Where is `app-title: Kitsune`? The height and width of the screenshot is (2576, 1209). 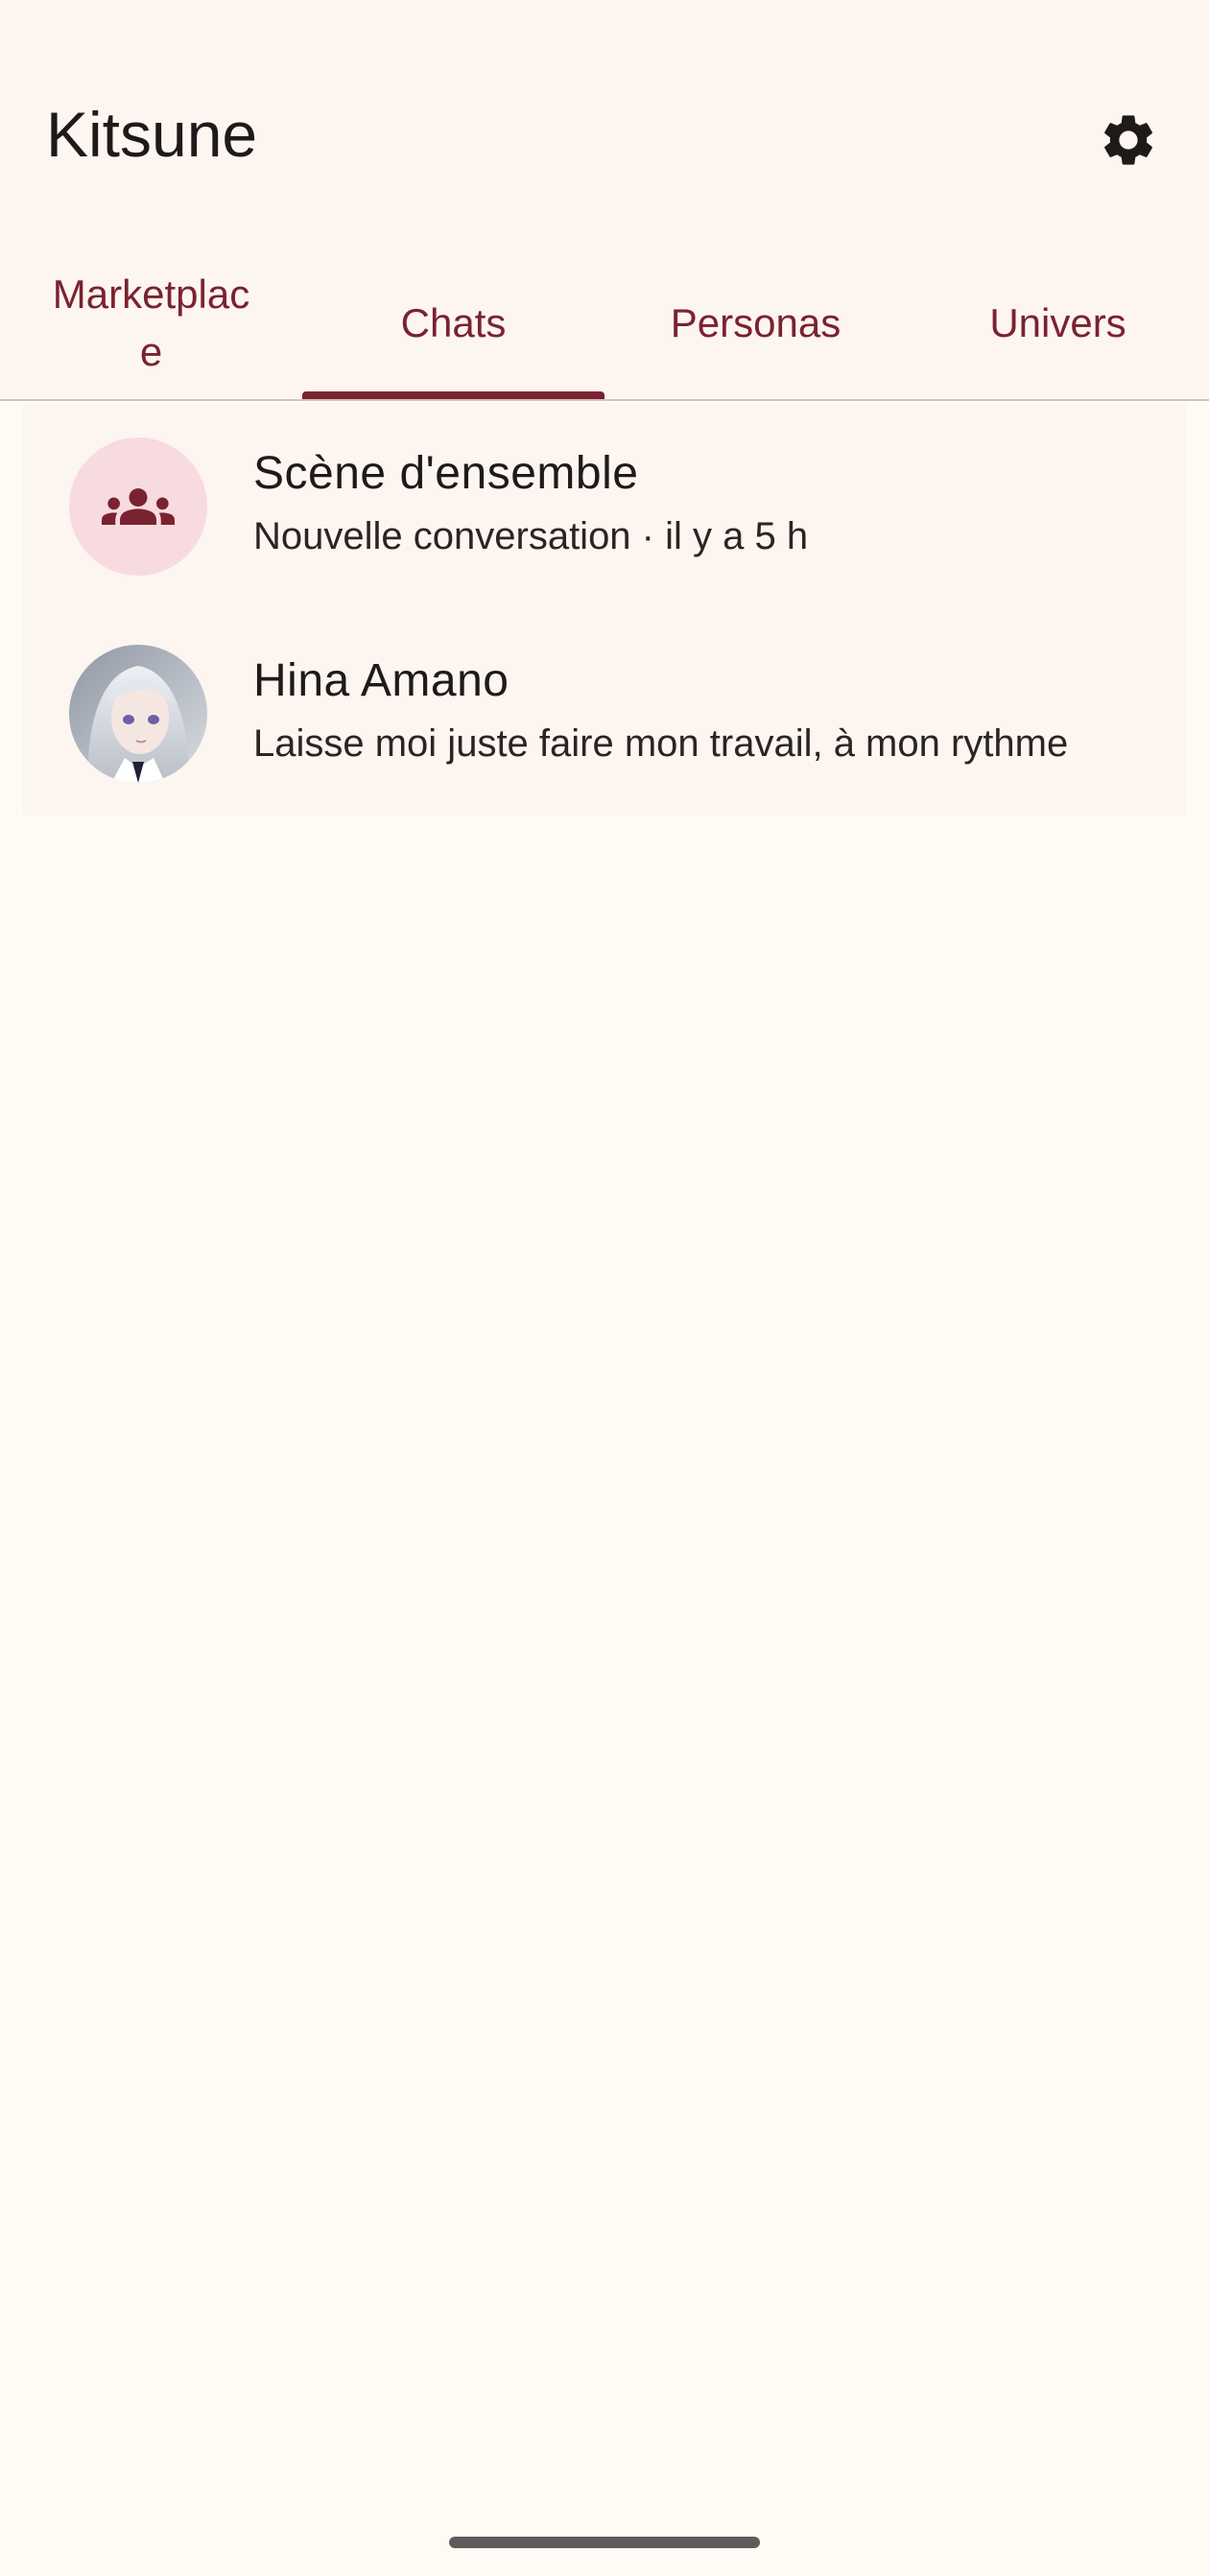
app-title: Kitsune is located at coordinates (152, 135).